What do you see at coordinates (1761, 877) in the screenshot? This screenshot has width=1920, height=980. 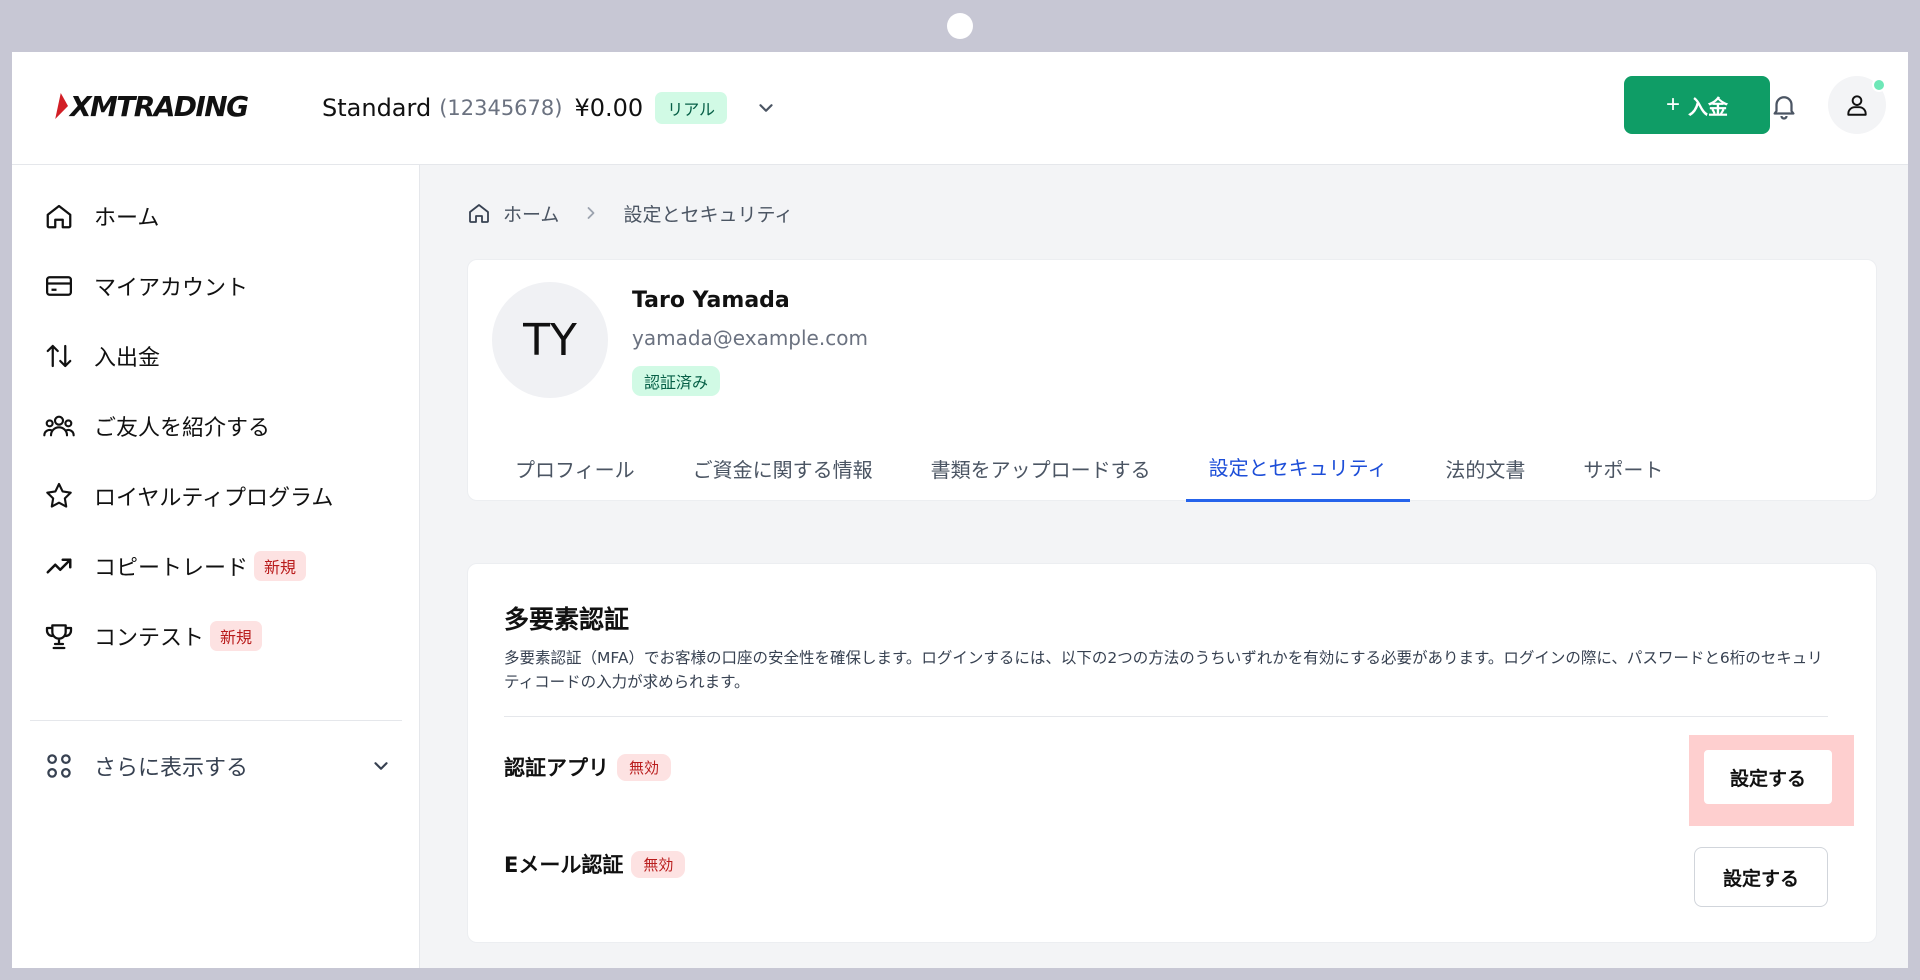 I see `setup-email-button: 設定する` at bounding box center [1761, 877].